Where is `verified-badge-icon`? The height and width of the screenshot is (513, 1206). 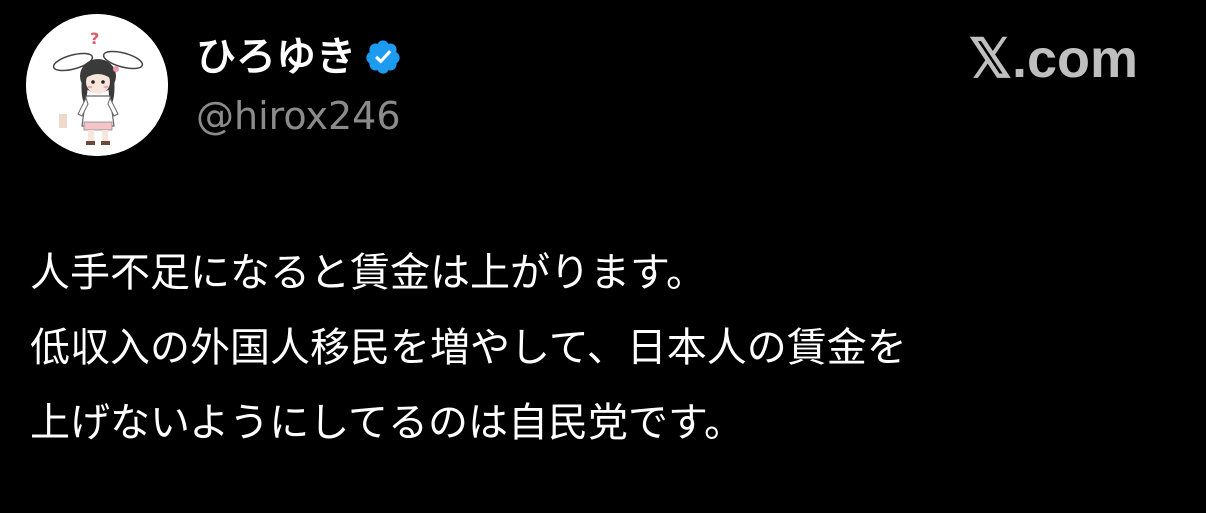 verified-badge-icon is located at coordinates (383, 57).